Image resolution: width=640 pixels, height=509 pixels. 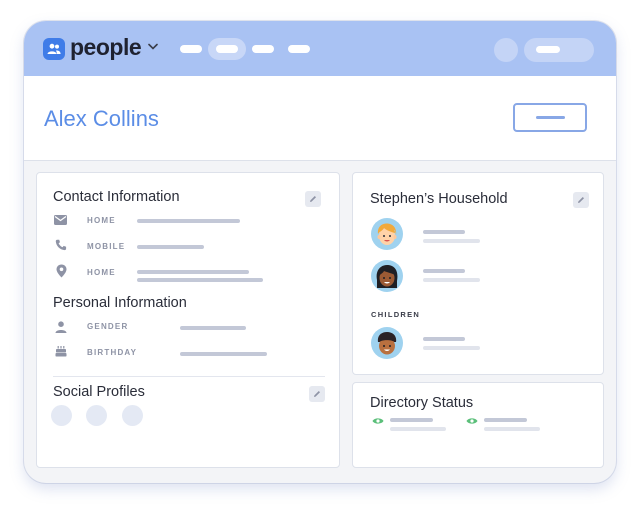 I want to click on directory-status-card: Directory Status, so click(x=478, y=425).